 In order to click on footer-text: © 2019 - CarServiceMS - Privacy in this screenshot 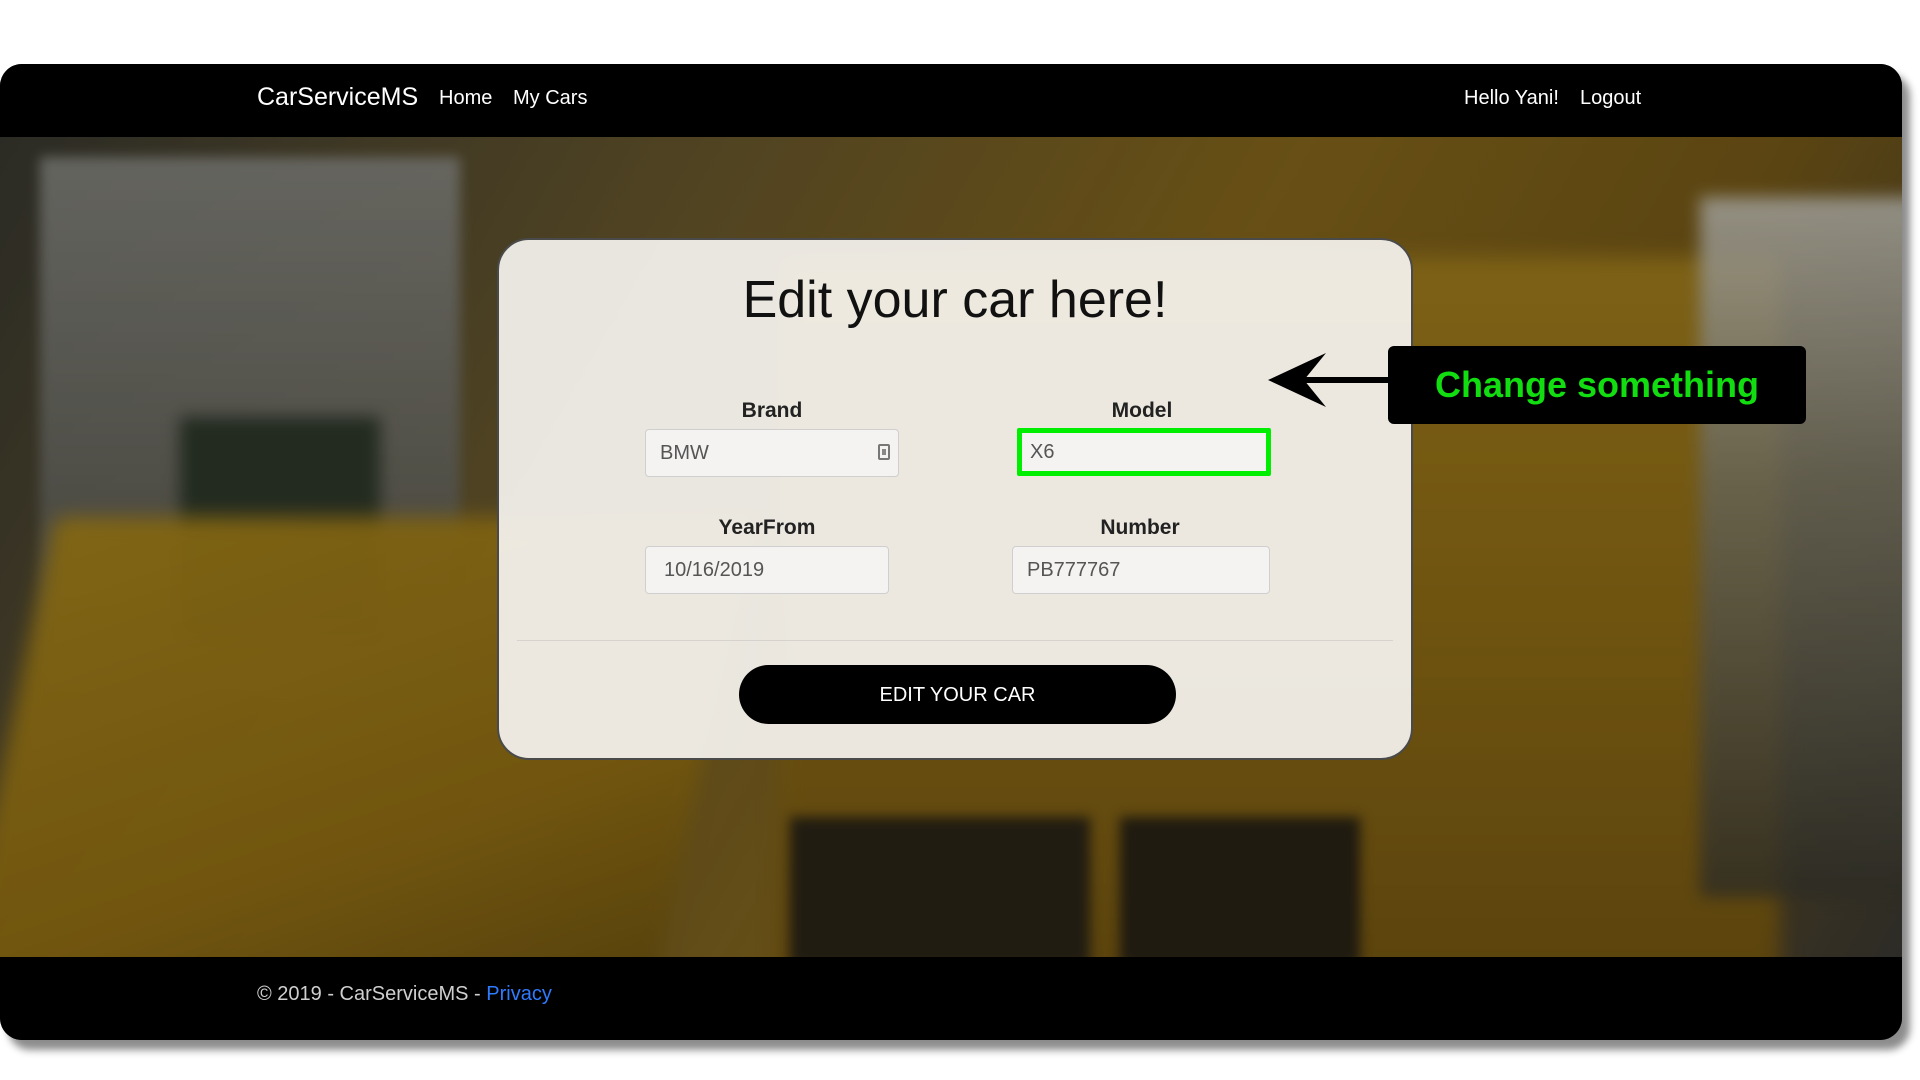, I will do `click(404, 994)`.